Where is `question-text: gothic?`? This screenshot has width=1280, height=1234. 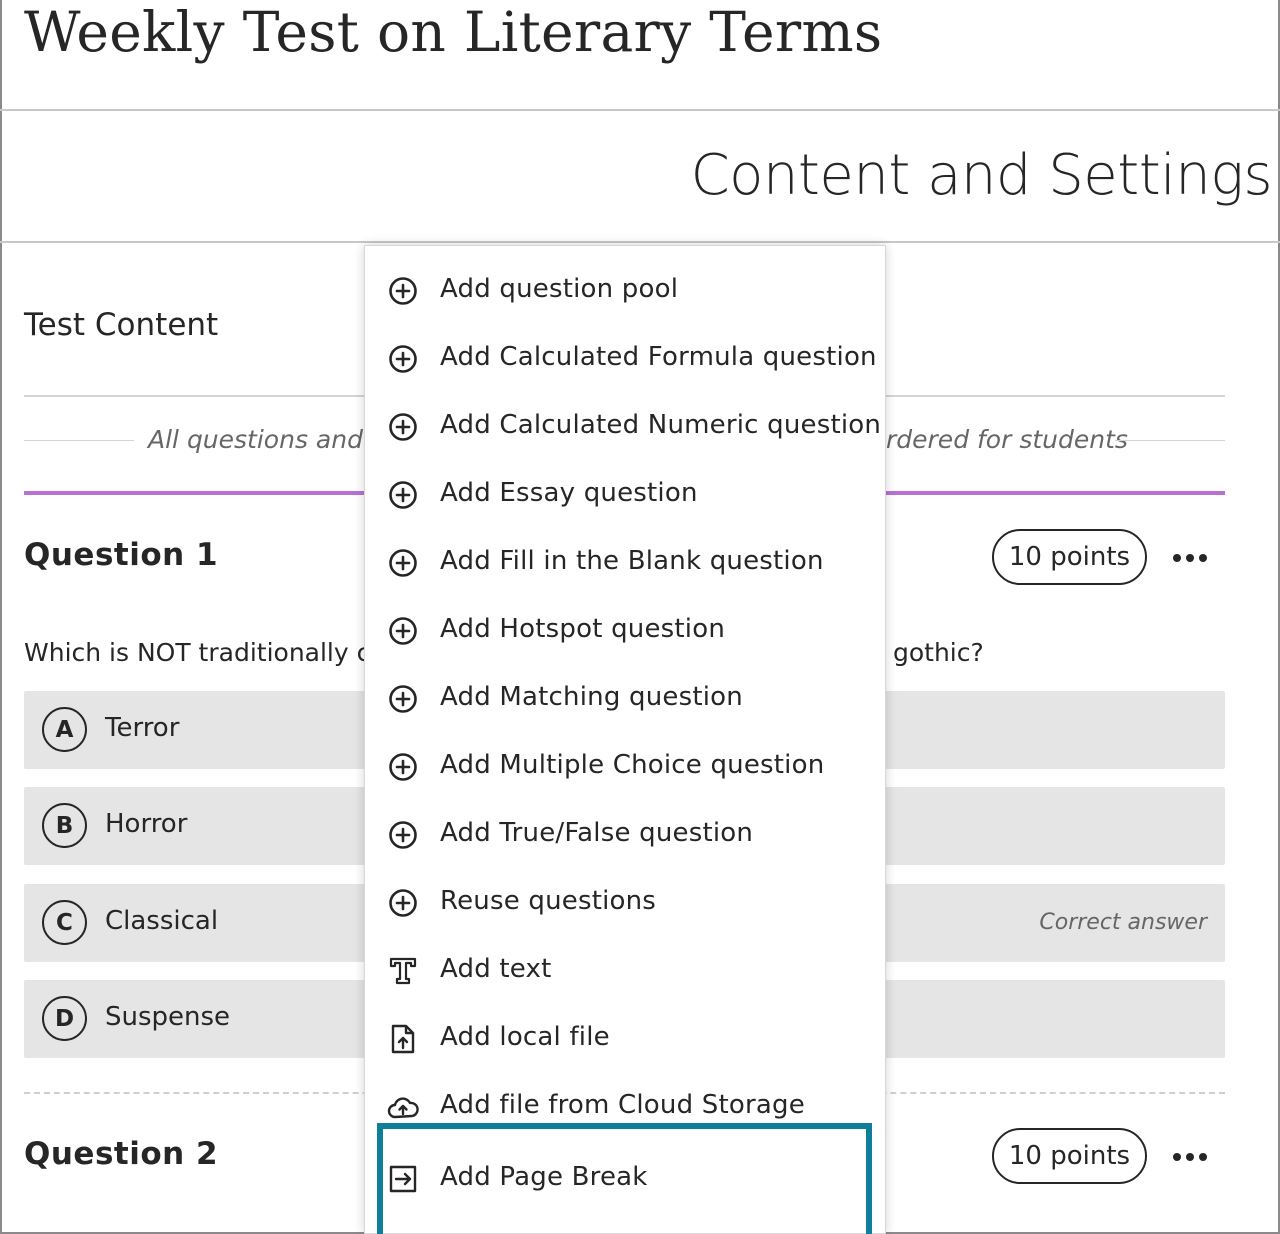
question-text: gothic? is located at coordinates (938, 652).